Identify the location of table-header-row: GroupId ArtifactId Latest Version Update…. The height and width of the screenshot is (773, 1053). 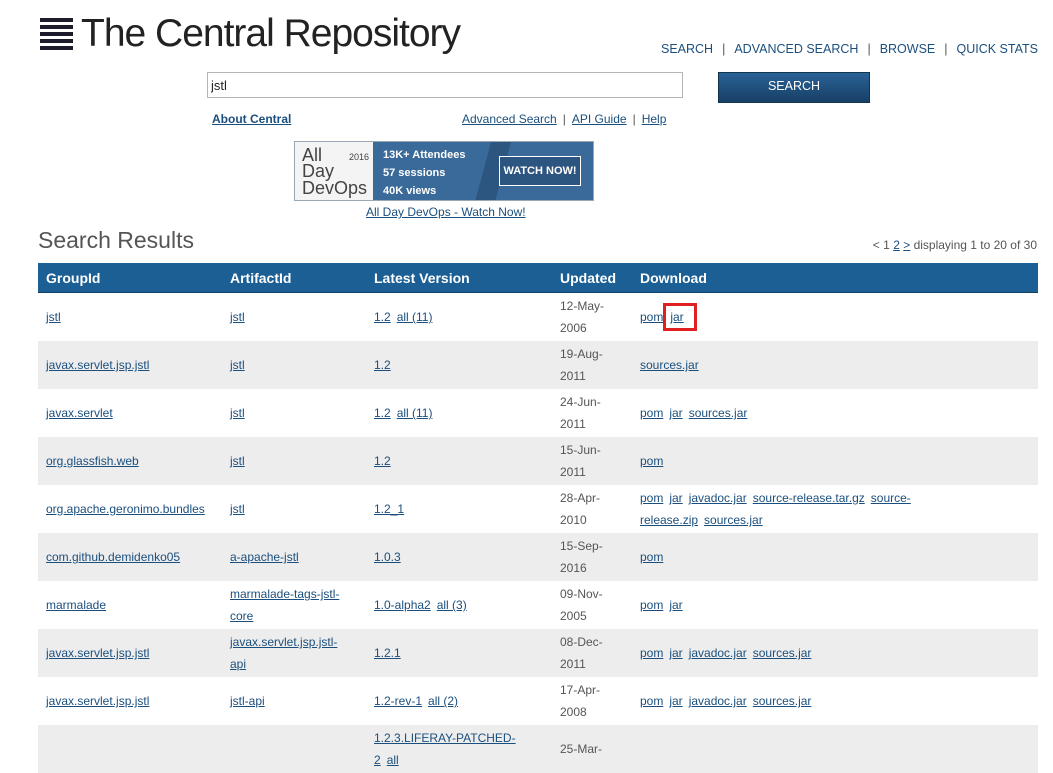
(538, 278).